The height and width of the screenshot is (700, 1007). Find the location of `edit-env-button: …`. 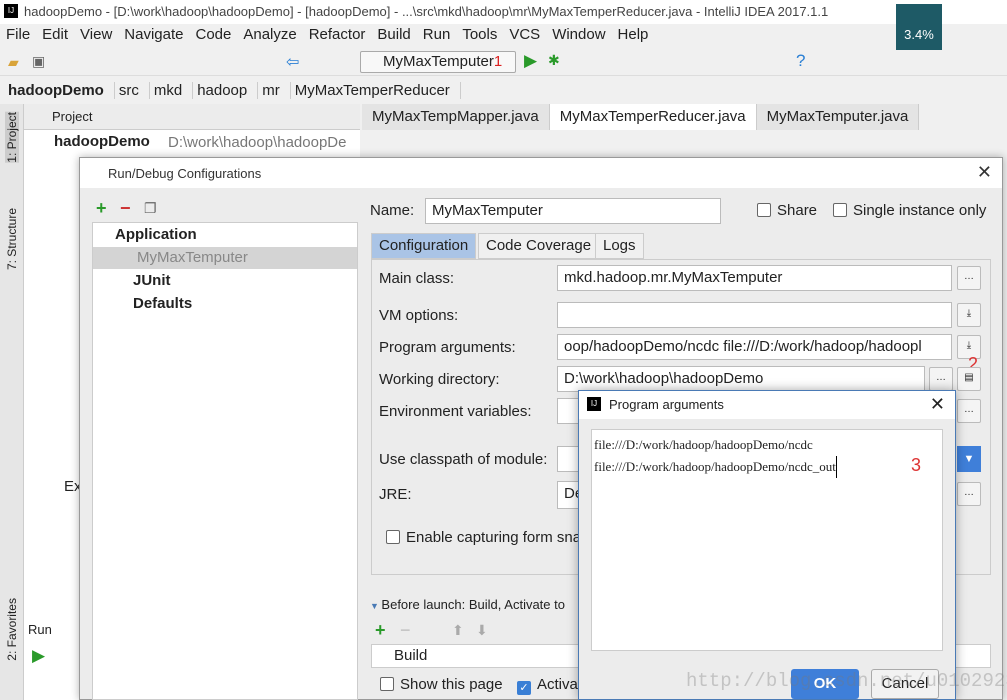

edit-env-button: … is located at coordinates (969, 411).